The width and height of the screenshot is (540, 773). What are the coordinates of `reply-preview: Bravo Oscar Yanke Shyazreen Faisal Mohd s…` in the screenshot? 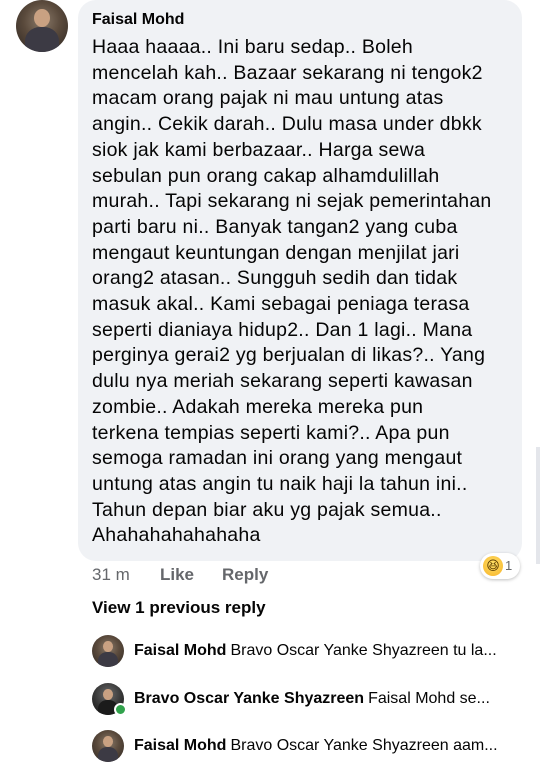 It's located at (329, 699).